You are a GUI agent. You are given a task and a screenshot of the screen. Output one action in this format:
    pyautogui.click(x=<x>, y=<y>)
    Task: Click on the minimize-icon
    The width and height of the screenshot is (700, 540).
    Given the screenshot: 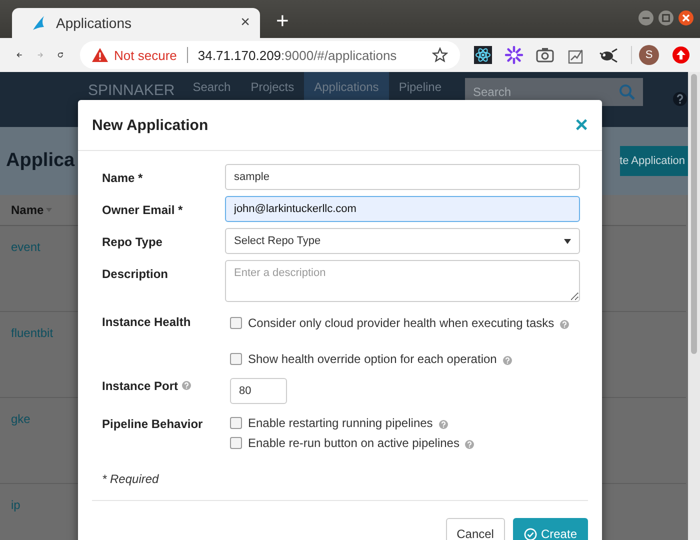 What is the action you would take?
    pyautogui.click(x=646, y=18)
    